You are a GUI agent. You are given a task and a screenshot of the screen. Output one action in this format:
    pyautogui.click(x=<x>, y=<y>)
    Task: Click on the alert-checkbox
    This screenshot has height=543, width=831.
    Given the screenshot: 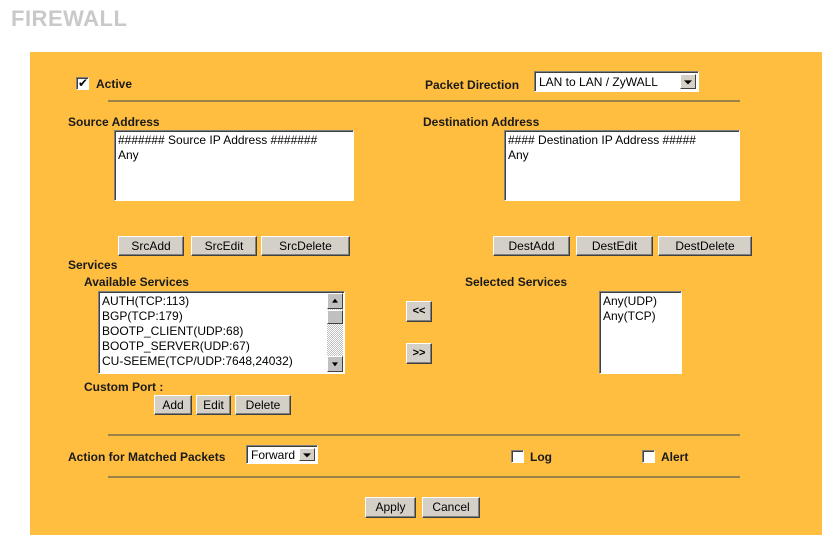 What is the action you would take?
    pyautogui.click(x=648, y=456)
    